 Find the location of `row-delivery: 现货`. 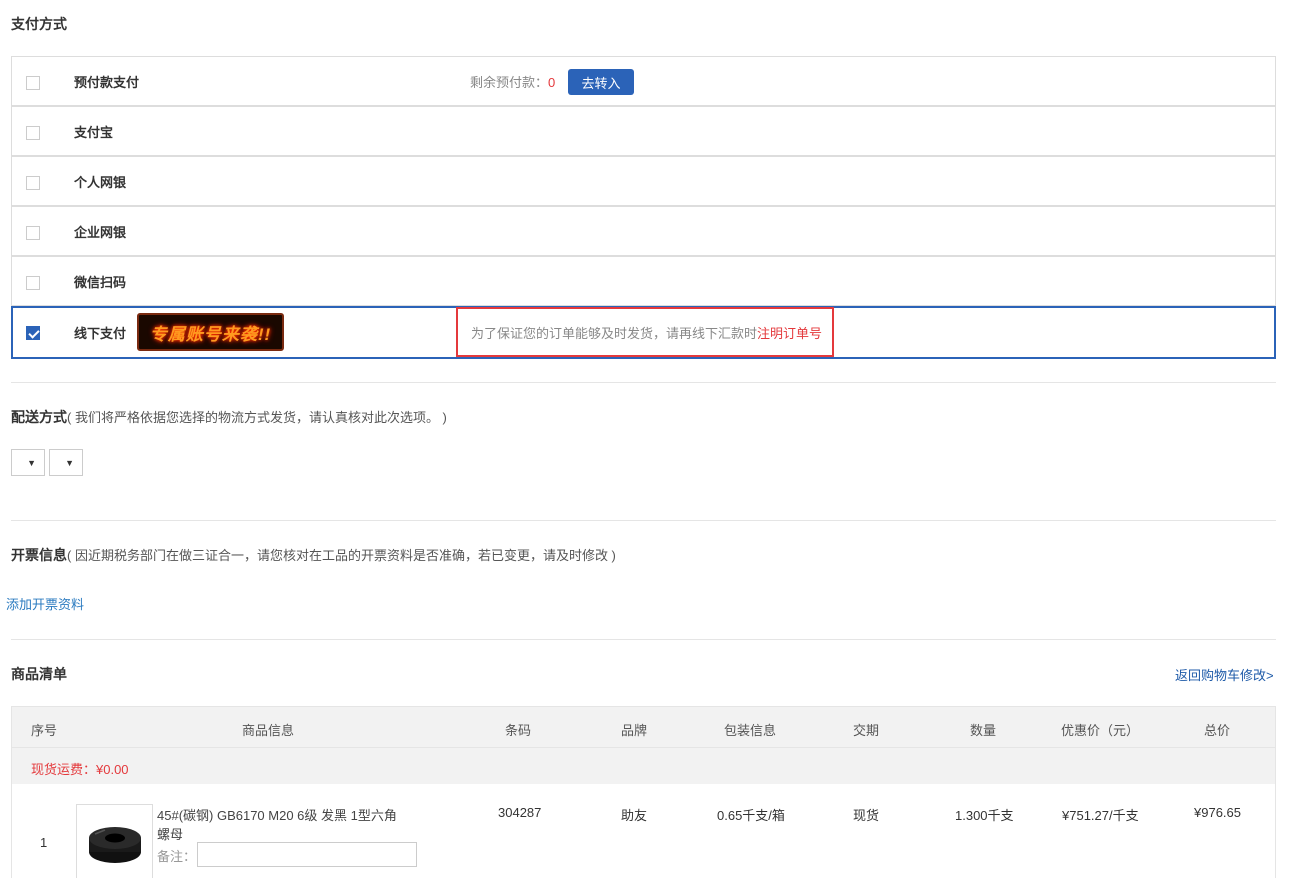

row-delivery: 现货 is located at coordinates (866, 815).